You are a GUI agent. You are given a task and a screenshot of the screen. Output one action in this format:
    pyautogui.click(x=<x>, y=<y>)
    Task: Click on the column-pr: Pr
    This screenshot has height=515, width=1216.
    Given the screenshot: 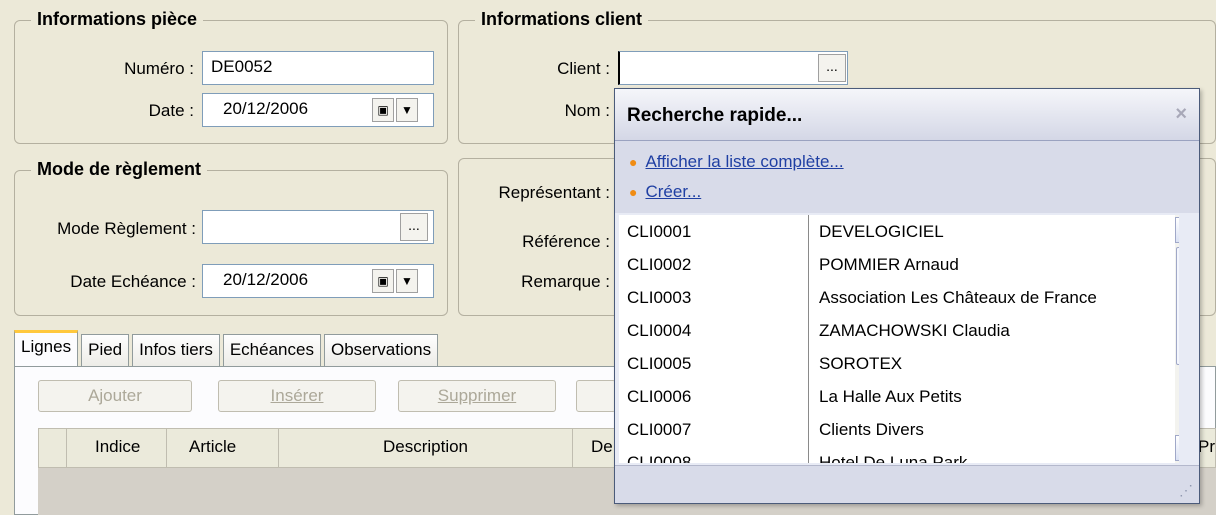 What is the action you would take?
    pyautogui.click(x=1206, y=447)
    